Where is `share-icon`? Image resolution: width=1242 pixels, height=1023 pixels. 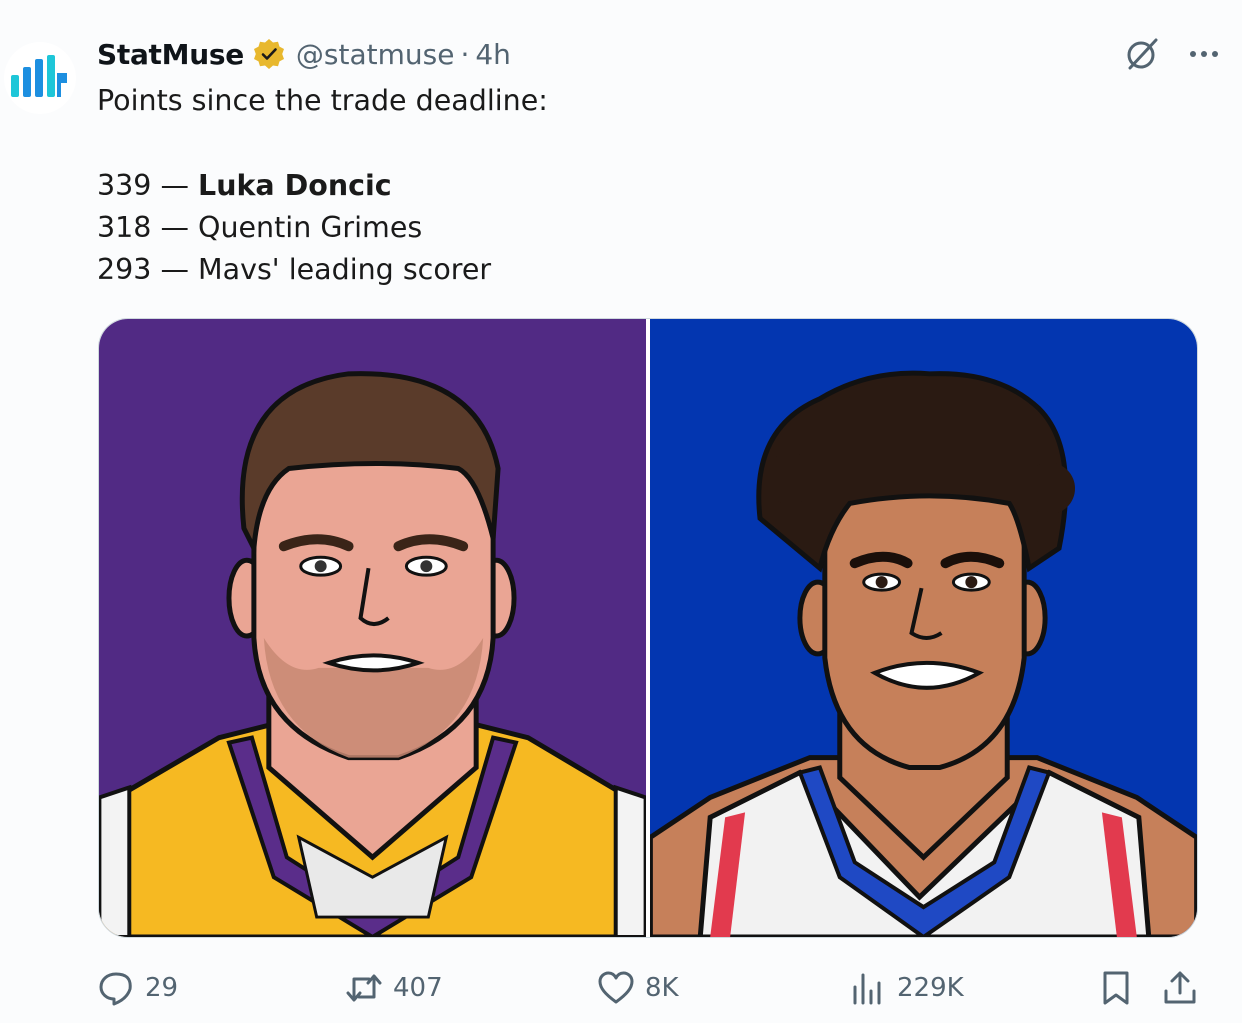 share-icon is located at coordinates (1180, 987).